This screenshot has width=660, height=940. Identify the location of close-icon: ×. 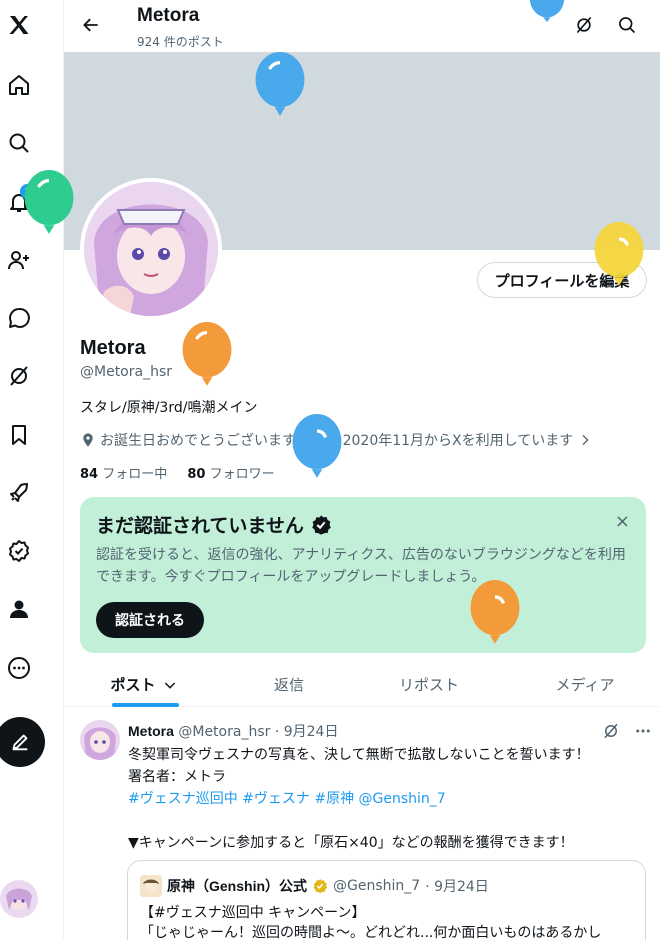
(622, 521).